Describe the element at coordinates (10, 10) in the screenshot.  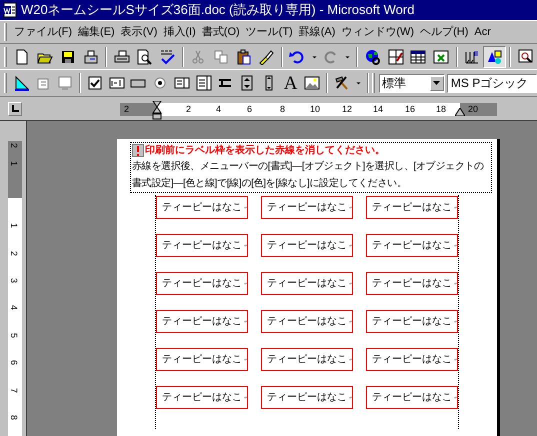
I see `document-icon` at that location.